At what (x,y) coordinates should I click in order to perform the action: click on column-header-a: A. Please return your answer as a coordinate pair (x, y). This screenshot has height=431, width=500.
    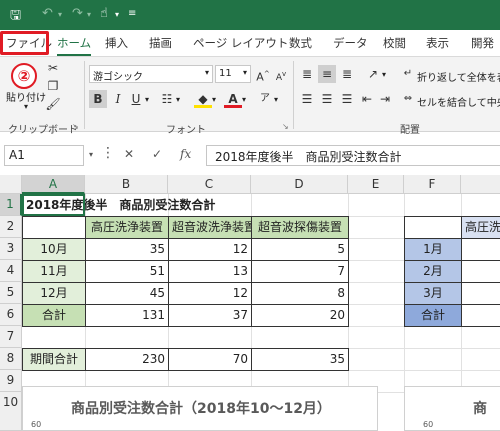
    Looking at the image, I should click on (53, 184).